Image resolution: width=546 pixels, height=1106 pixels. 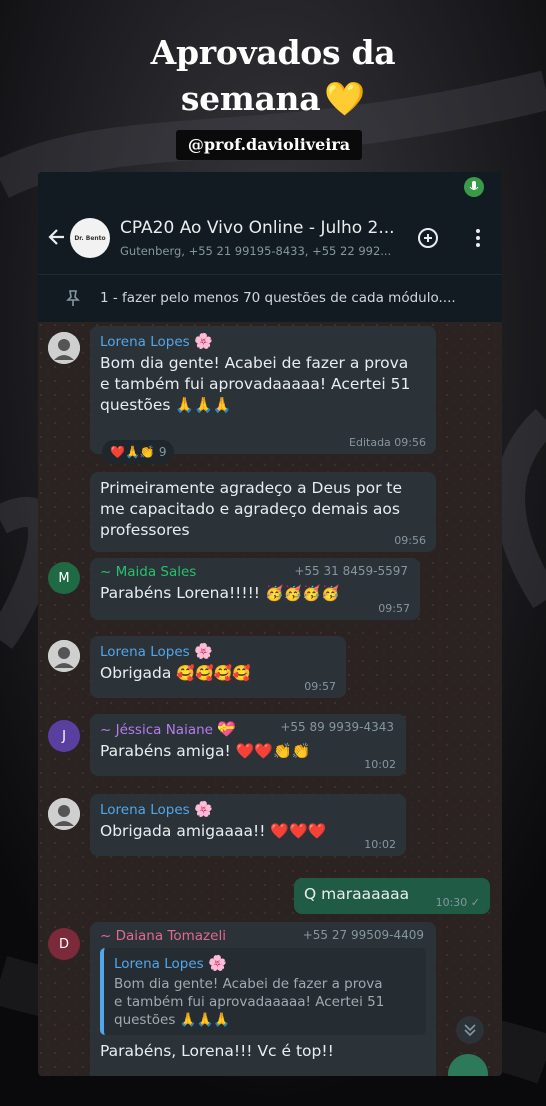 I want to click on add-call-icon, so click(x=428, y=238).